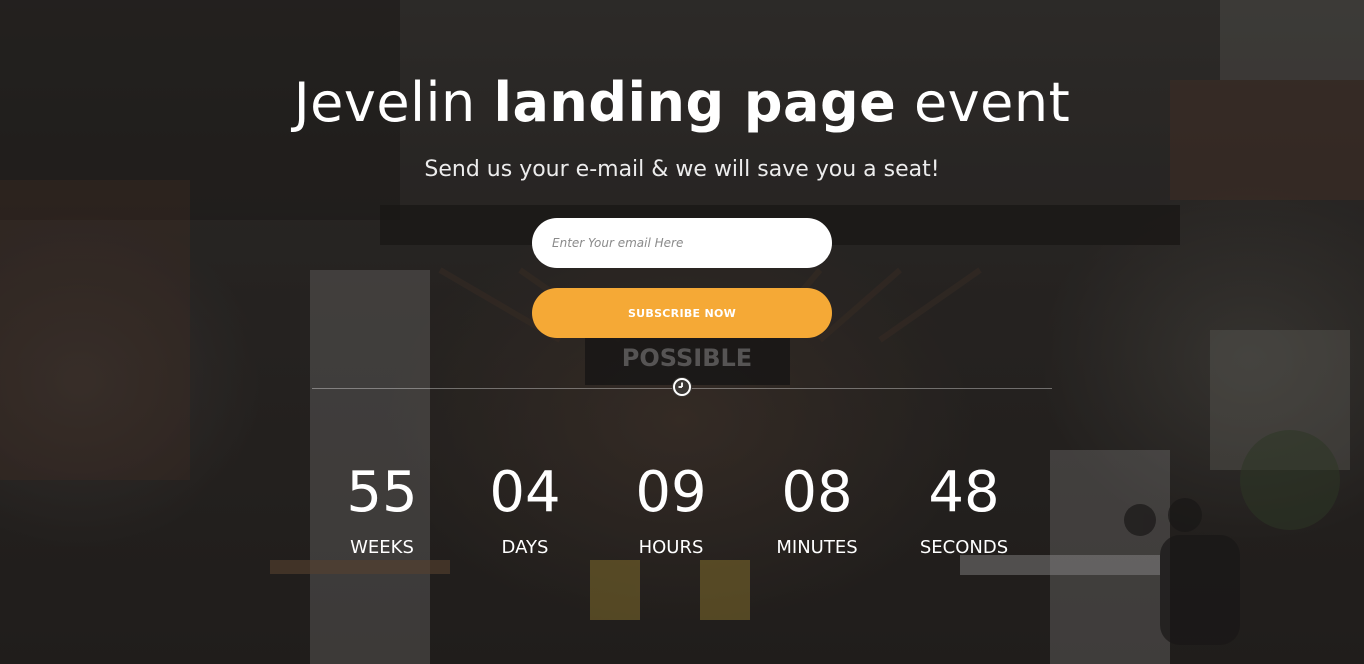 The width and height of the screenshot is (1364, 664). I want to click on countdown-days: 04 DAYS, so click(525, 508).